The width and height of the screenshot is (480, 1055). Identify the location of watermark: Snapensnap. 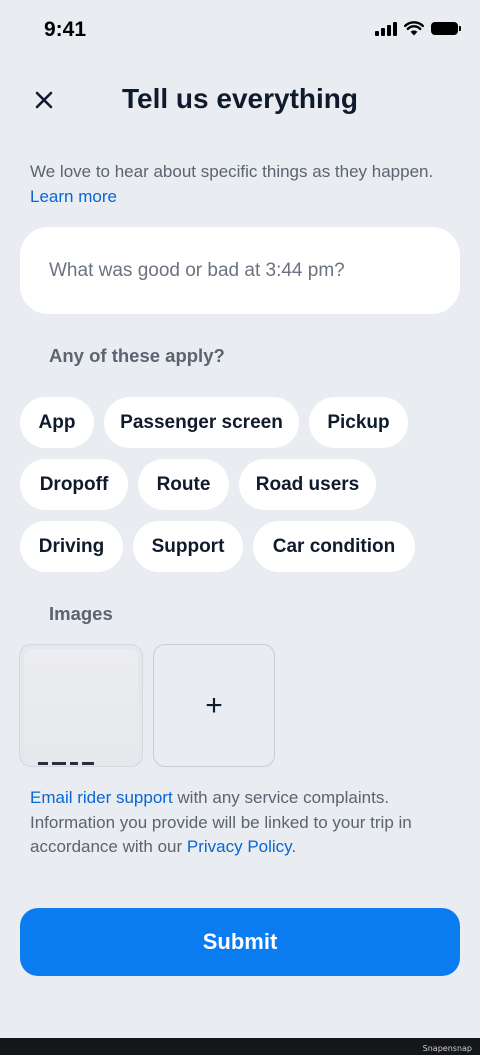
(447, 1048).